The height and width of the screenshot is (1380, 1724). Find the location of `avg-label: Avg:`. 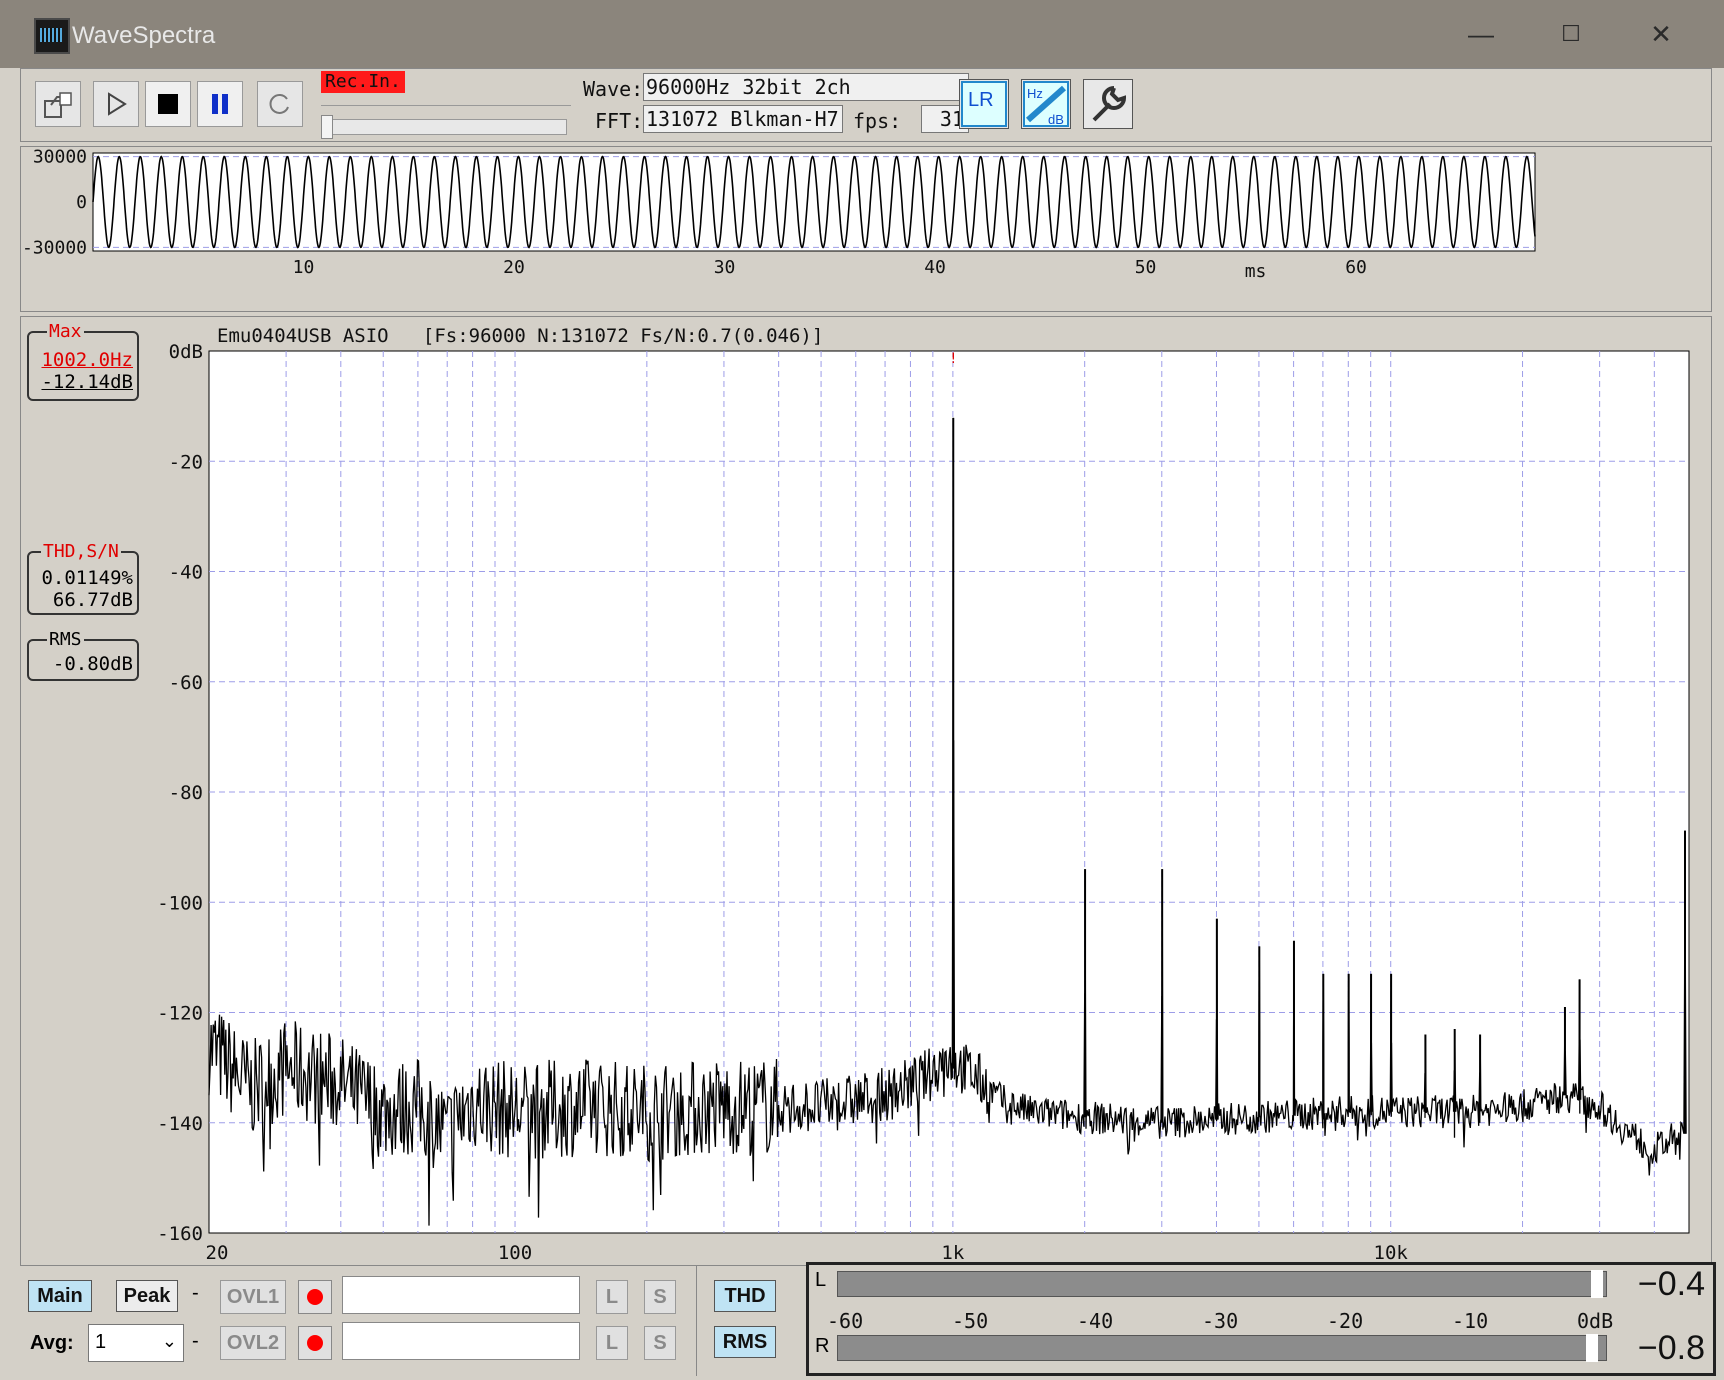

avg-label: Avg: is located at coordinates (52, 1343).